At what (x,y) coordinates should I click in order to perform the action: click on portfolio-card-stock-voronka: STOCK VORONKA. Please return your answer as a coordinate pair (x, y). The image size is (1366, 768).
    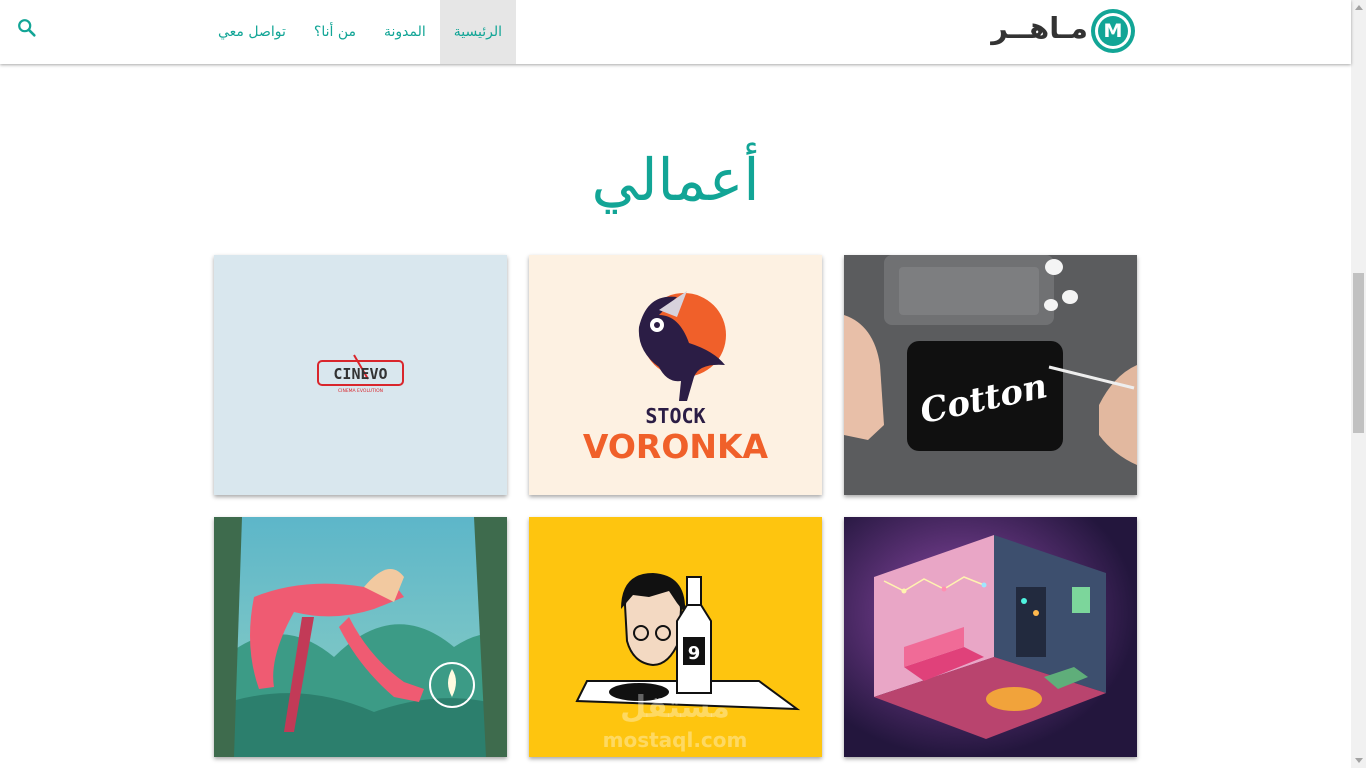
    Looking at the image, I should click on (675, 375).